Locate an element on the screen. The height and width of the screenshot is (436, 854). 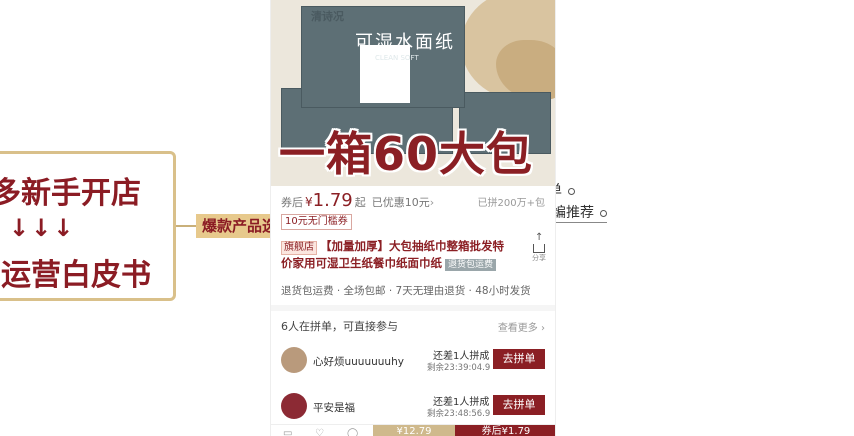
group-buy-row: 心好烦uuuuuuuhy 还差1人拼成 剩余23:39:04.9 去拼单 is located at coordinates (414, 360).